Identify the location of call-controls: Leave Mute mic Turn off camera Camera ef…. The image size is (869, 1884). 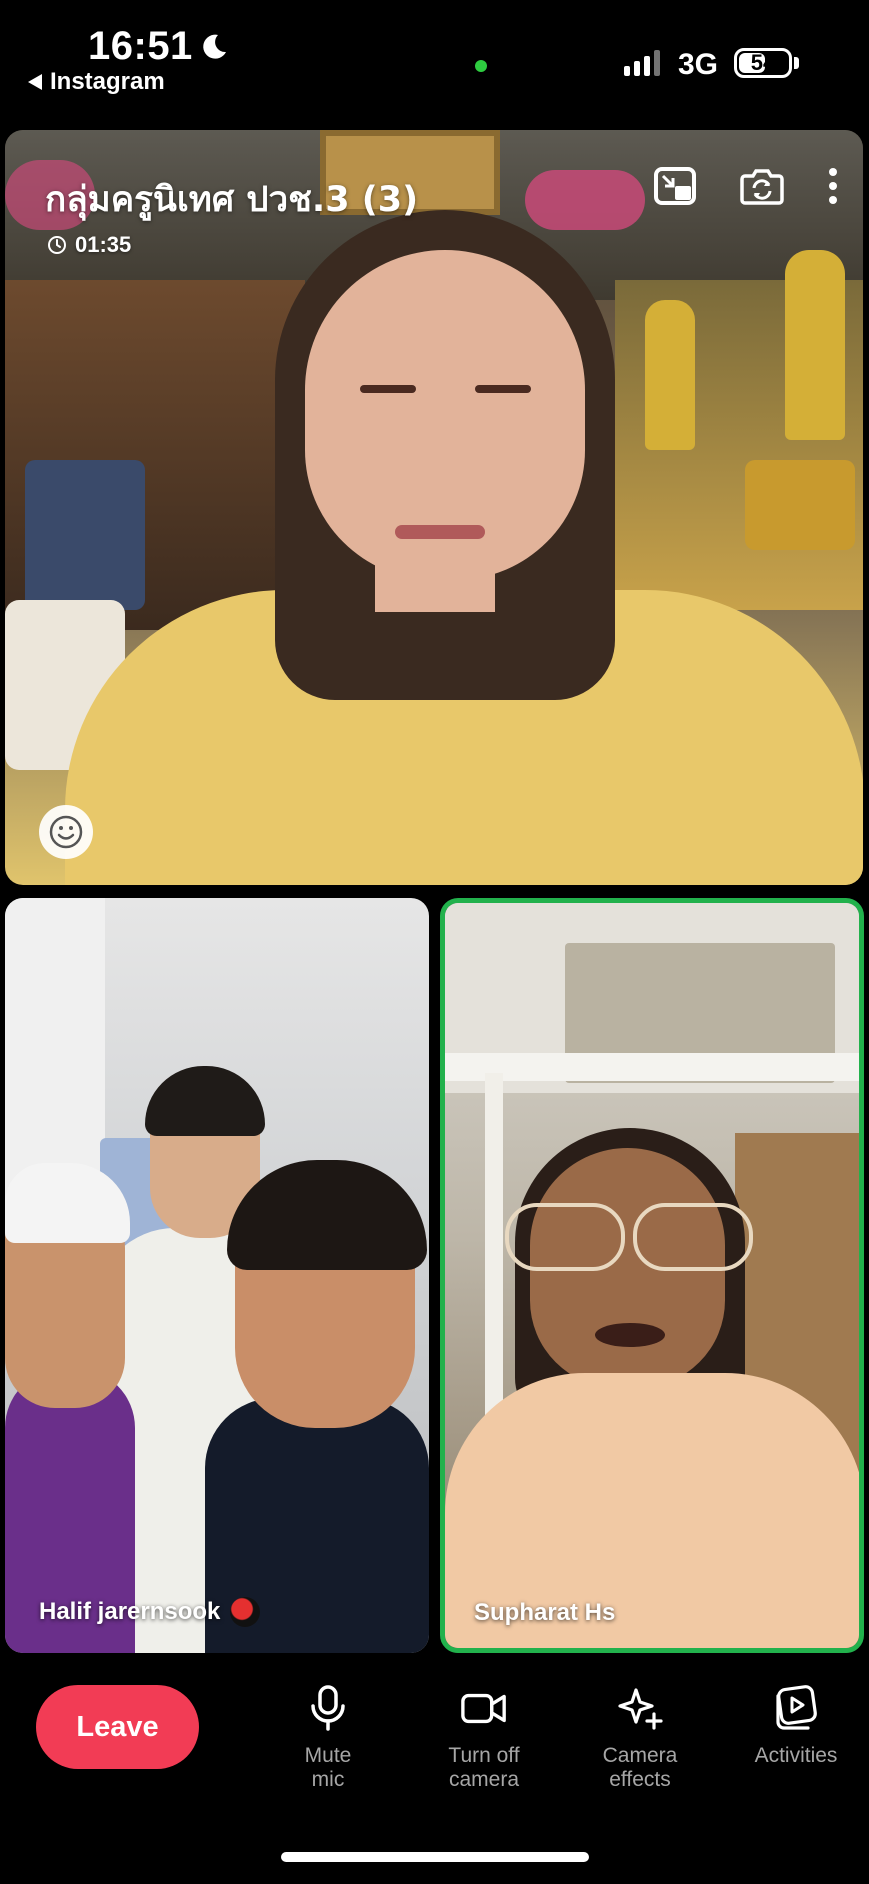
(434, 1772).